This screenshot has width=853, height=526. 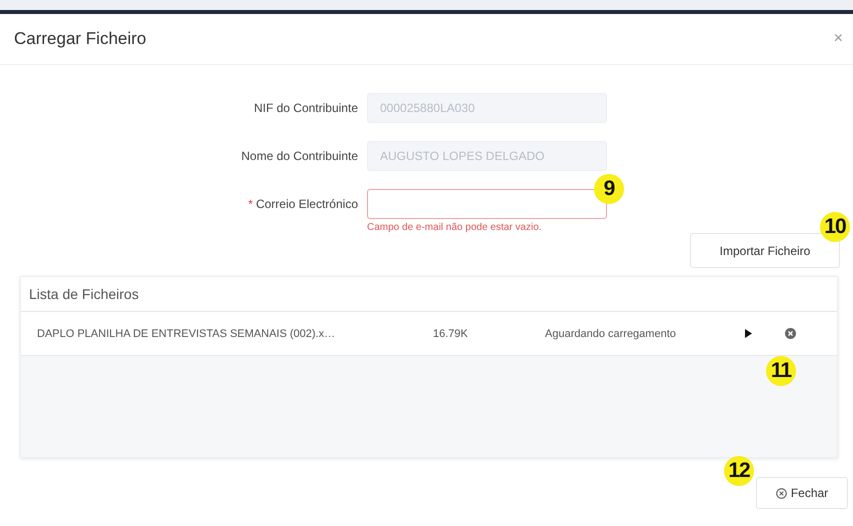 What do you see at coordinates (451, 334) in the screenshot?
I see `file-size: 16.79K` at bounding box center [451, 334].